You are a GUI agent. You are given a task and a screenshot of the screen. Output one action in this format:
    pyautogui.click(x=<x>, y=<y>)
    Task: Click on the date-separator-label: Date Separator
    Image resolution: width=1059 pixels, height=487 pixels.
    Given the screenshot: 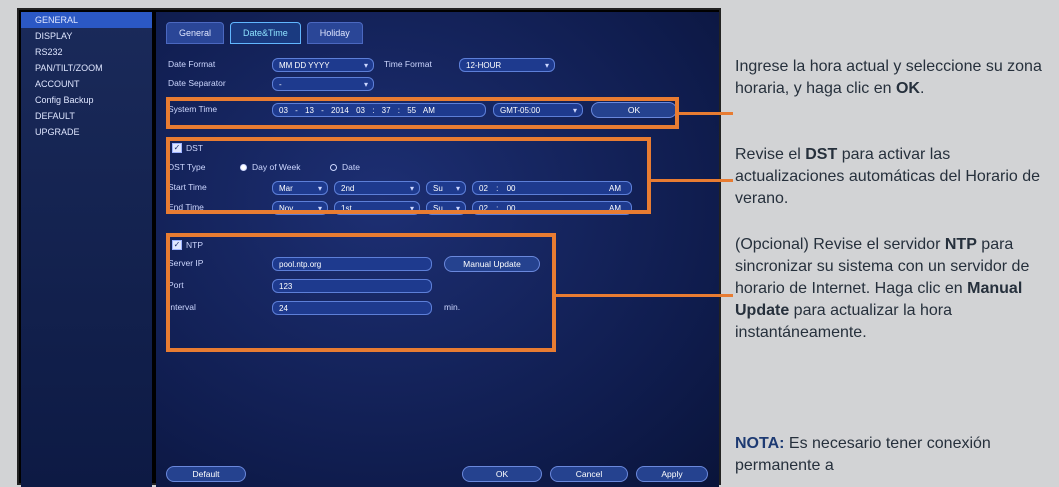 What is the action you would take?
    pyautogui.click(x=197, y=83)
    